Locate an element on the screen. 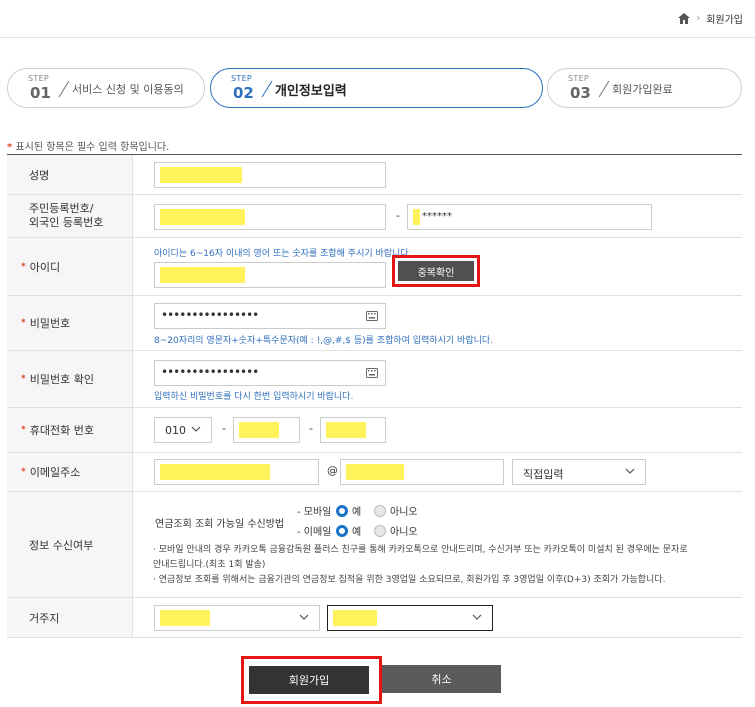 The width and height of the screenshot is (755, 707). dup-check-button: 중복확인 is located at coordinates (436, 271).